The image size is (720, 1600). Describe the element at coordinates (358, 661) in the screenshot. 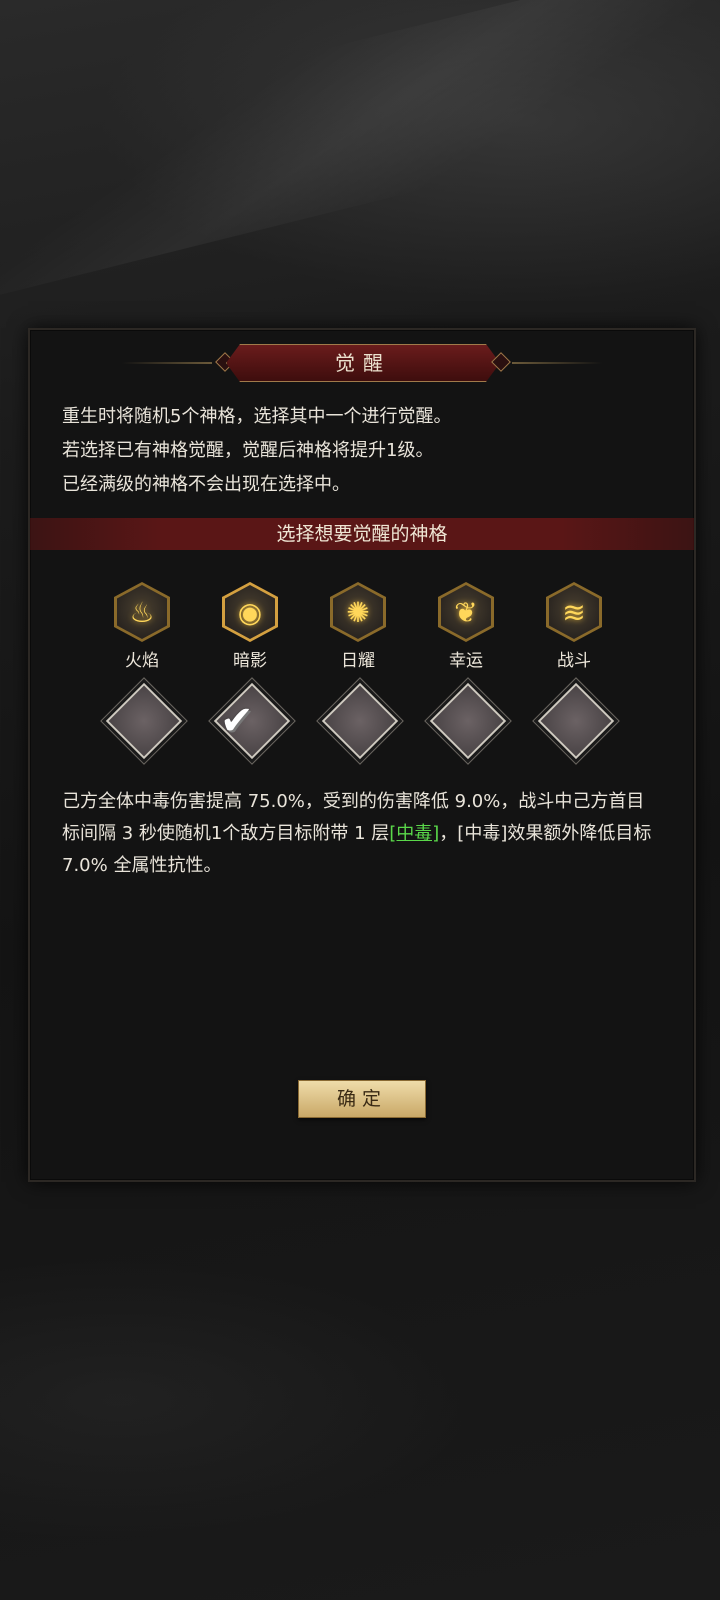

I see `option-label: 日耀` at that location.